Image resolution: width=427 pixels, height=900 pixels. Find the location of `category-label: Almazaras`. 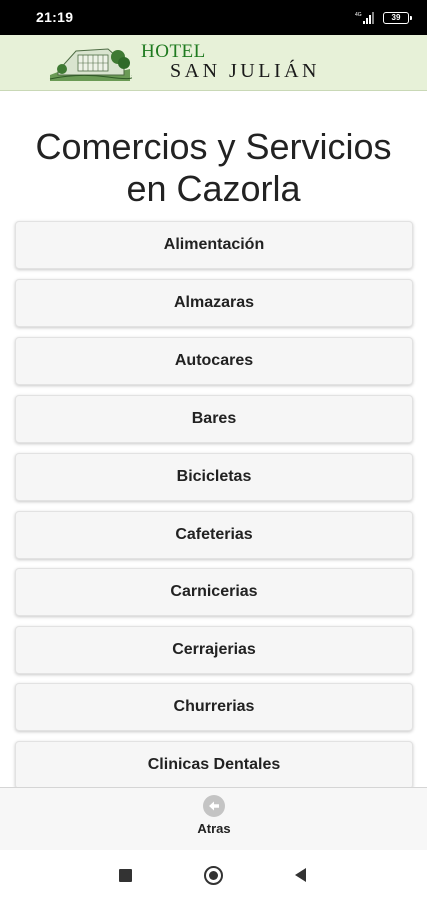

category-label: Almazaras is located at coordinates (214, 302).